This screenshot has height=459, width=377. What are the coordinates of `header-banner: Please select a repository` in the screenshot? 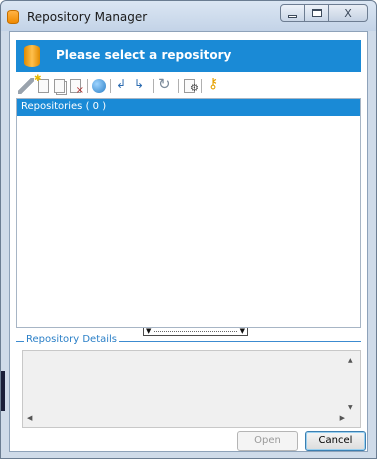 It's located at (188, 56).